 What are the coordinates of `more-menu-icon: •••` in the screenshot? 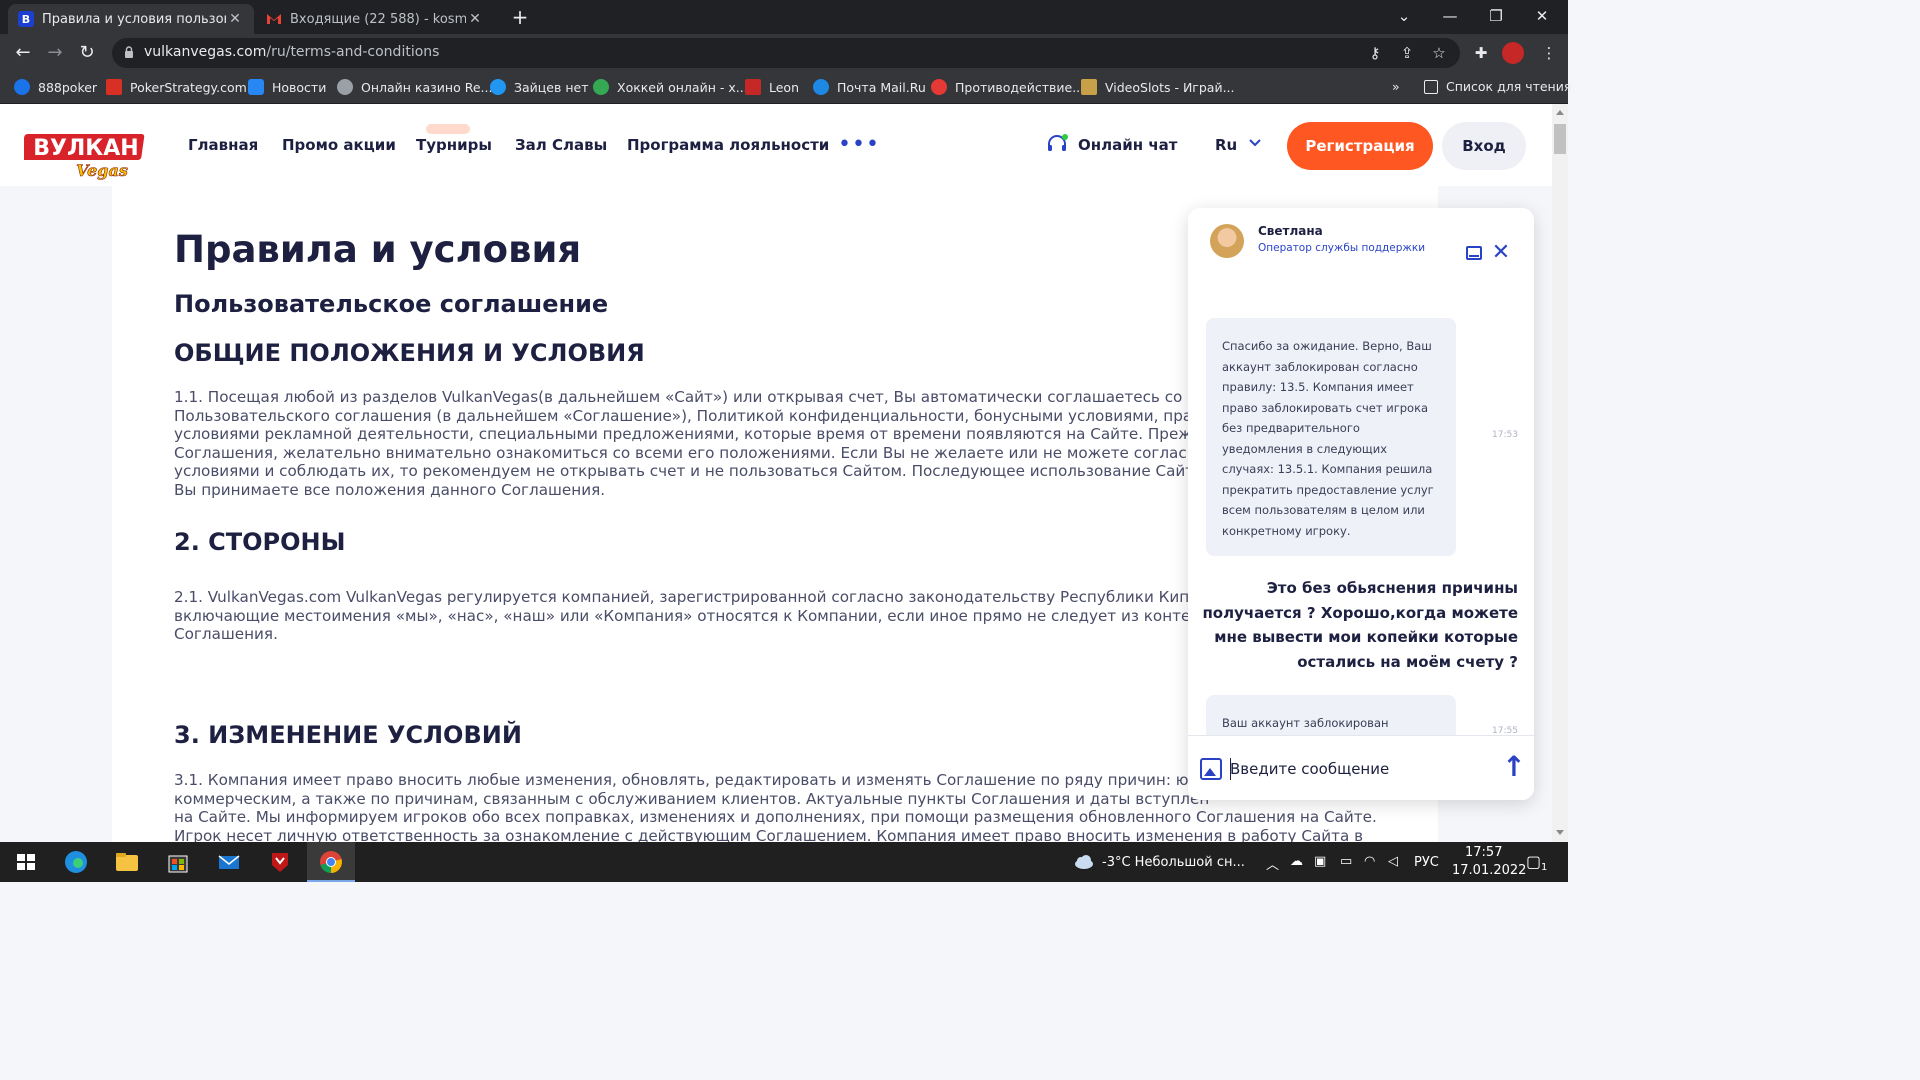 It's located at (859, 144).